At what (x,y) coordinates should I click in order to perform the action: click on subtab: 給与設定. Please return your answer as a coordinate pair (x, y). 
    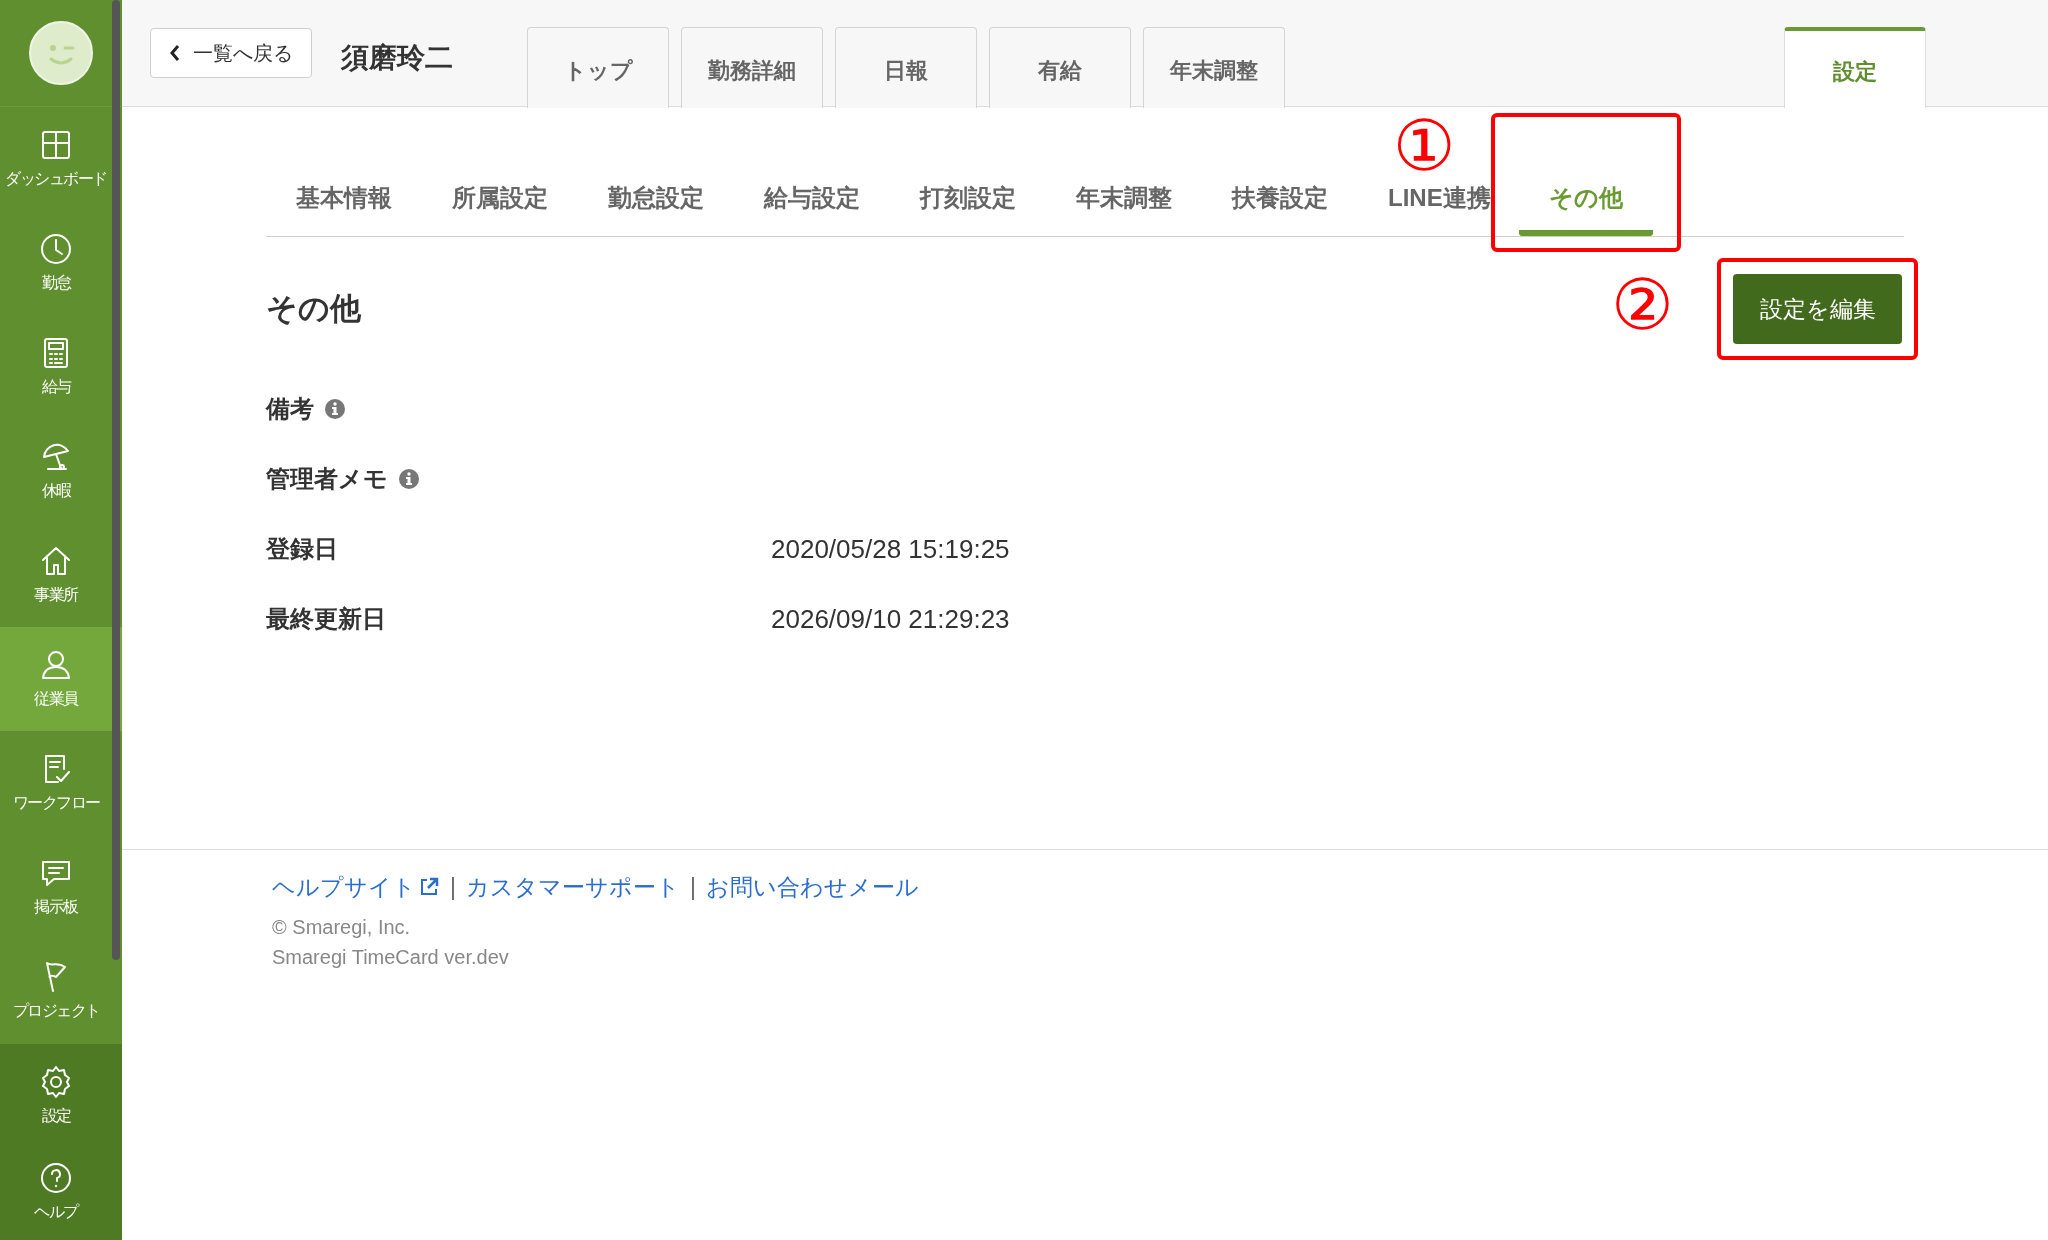
    Looking at the image, I should click on (812, 200).